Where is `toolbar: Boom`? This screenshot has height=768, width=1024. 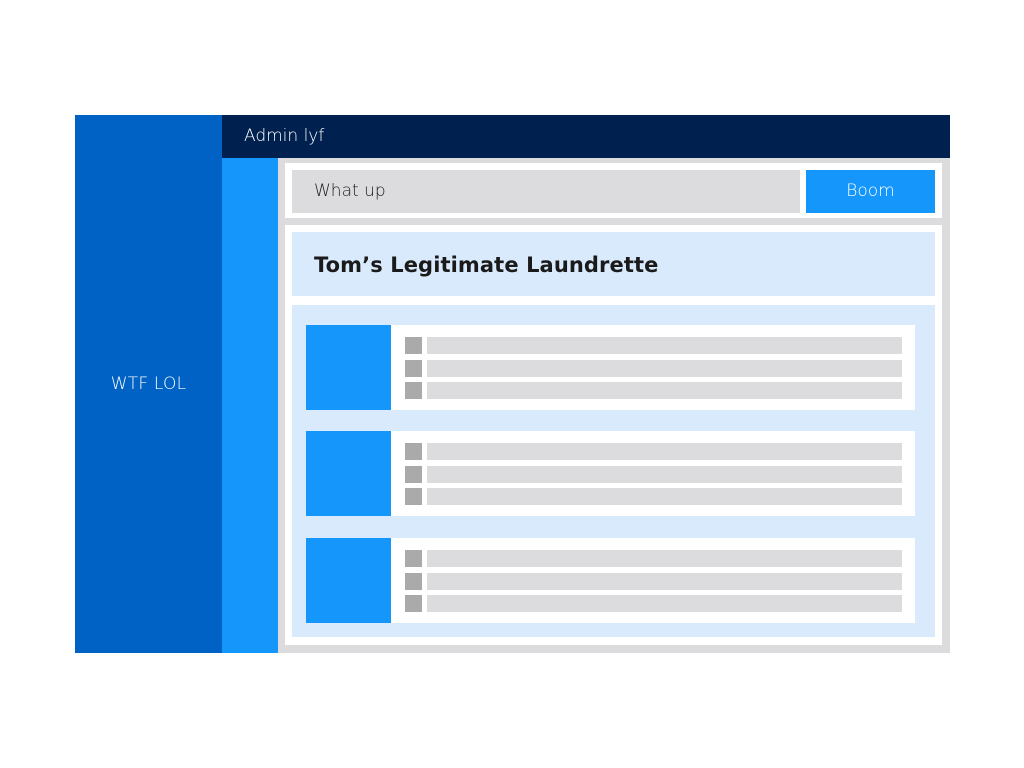
toolbar: Boom is located at coordinates (613, 190).